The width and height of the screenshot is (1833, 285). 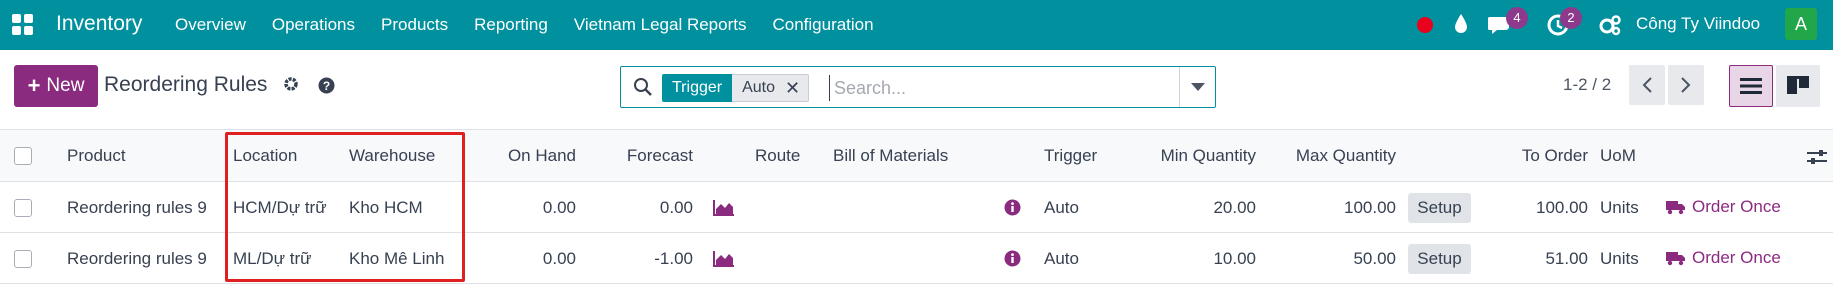 What do you see at coordinates (822, 25) in the screenshot?
I see `menu-configuration: Configuration` at bounding box center [822, 25].